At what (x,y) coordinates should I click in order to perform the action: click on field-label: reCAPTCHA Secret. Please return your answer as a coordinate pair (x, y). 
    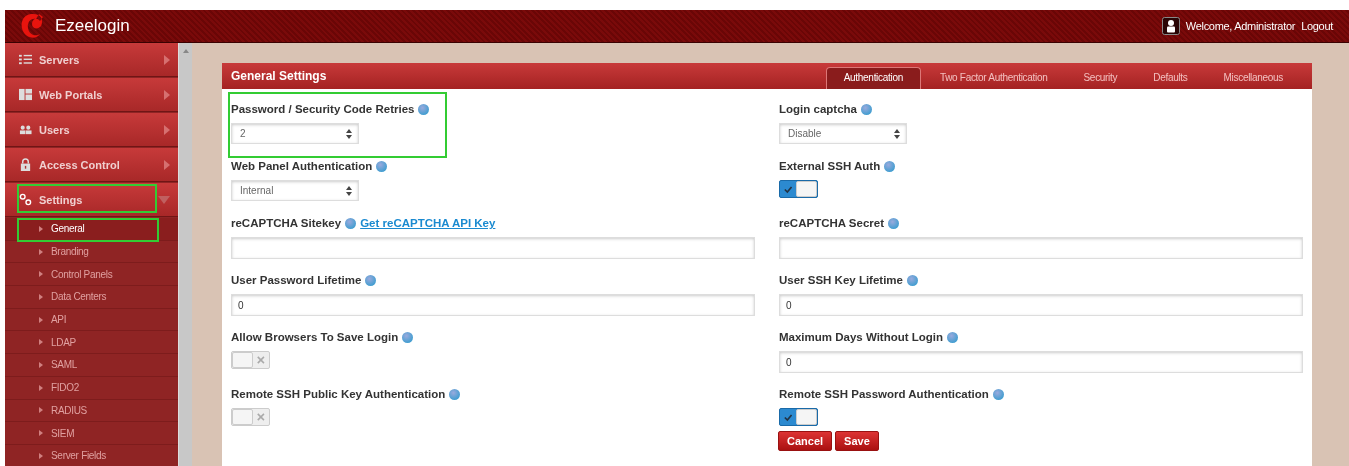
    Looking at the image, I should click on (832, 223).